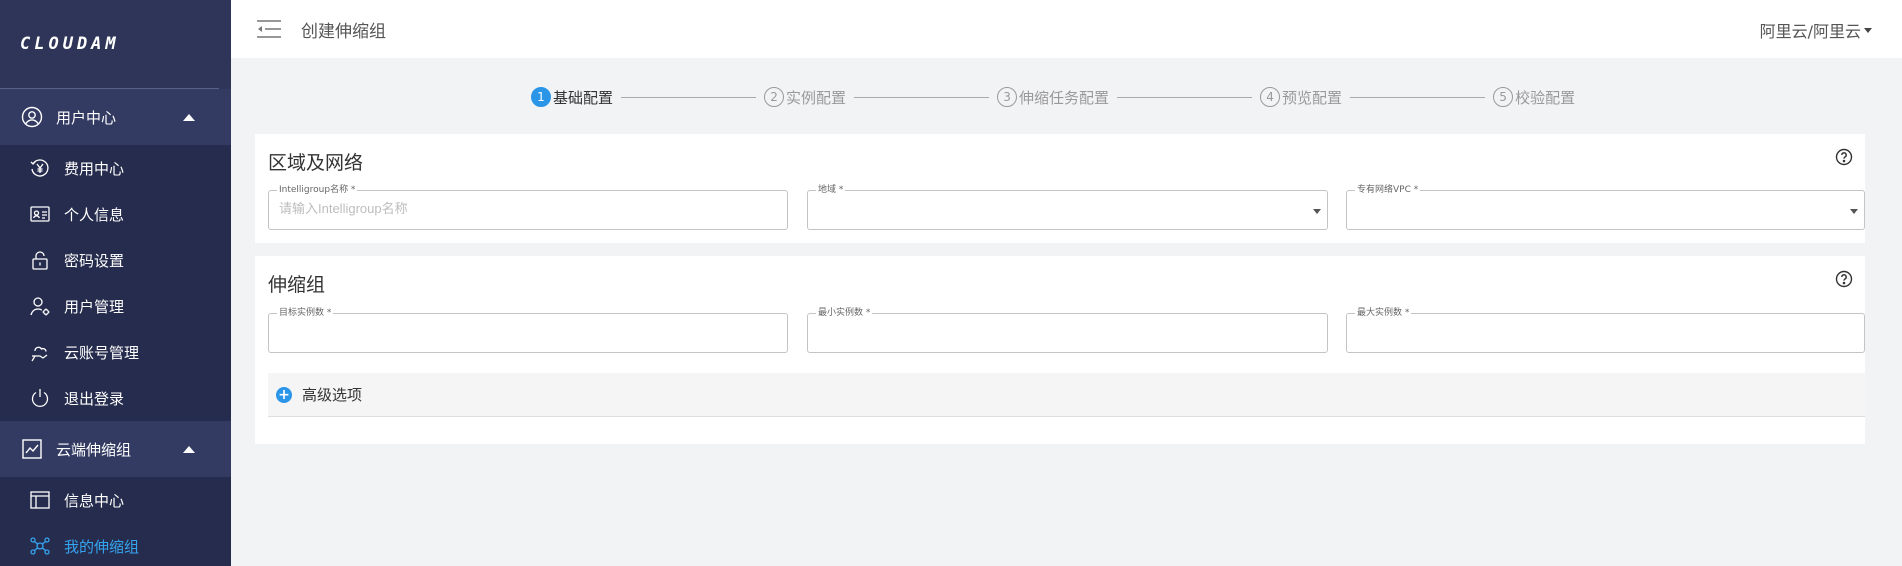  I want to click on vpc-select: 专有网络VPC *, so click(1605, 207).